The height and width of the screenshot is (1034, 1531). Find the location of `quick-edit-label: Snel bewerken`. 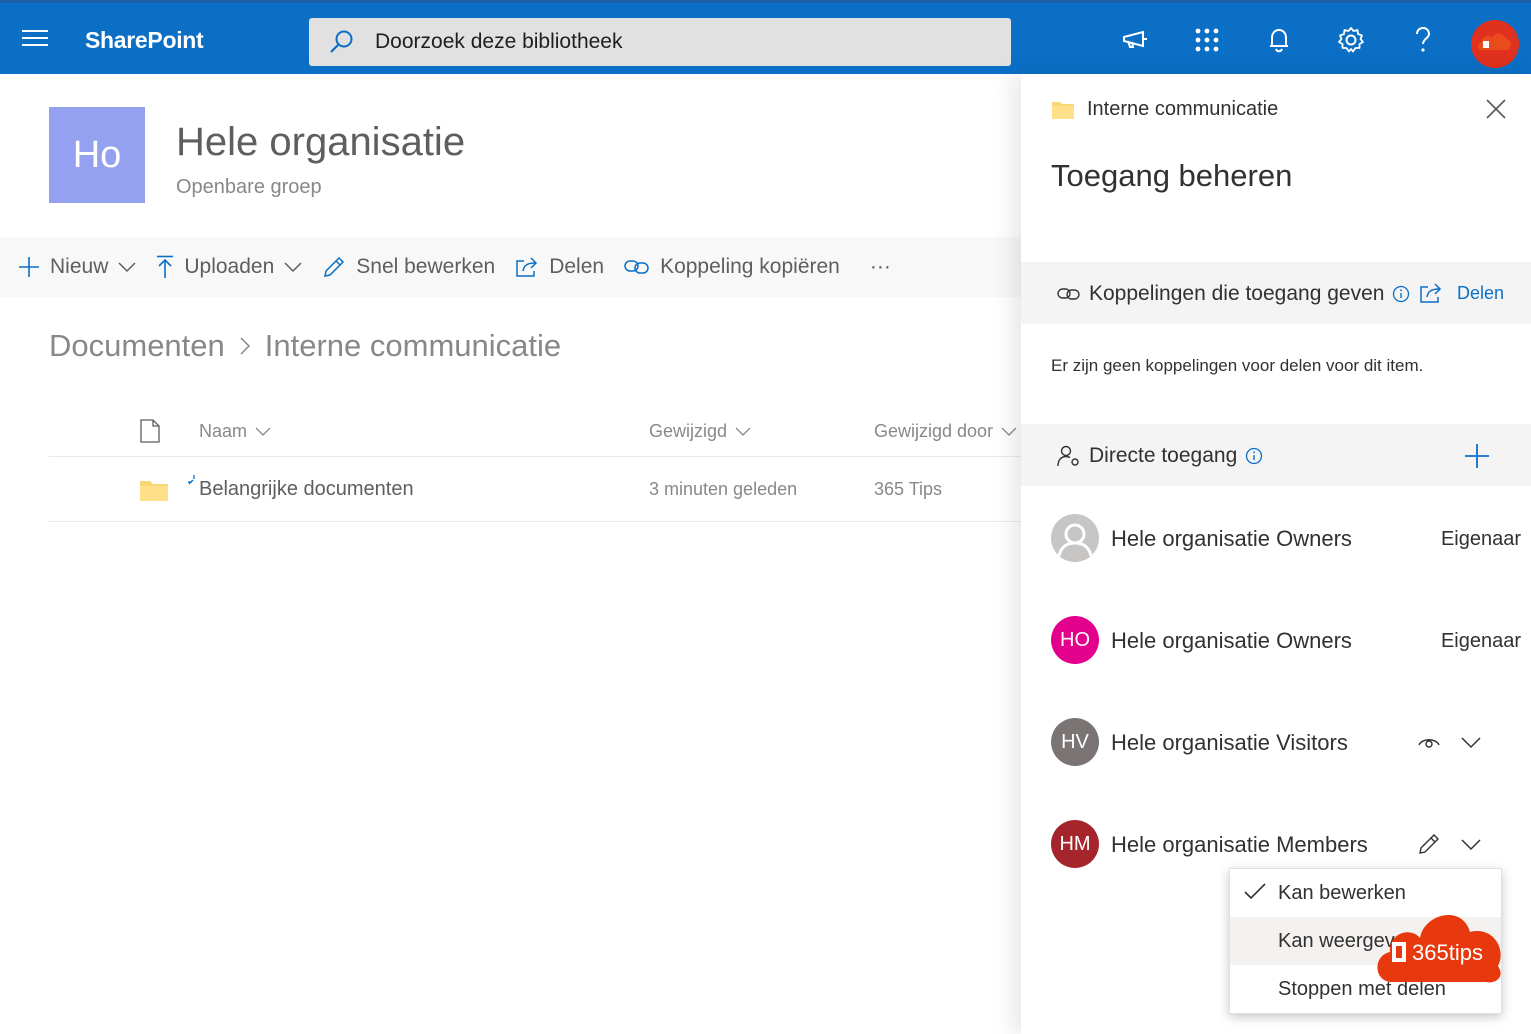

quick-edit-label: Snel bewerken is located at coordinates (426, 266).